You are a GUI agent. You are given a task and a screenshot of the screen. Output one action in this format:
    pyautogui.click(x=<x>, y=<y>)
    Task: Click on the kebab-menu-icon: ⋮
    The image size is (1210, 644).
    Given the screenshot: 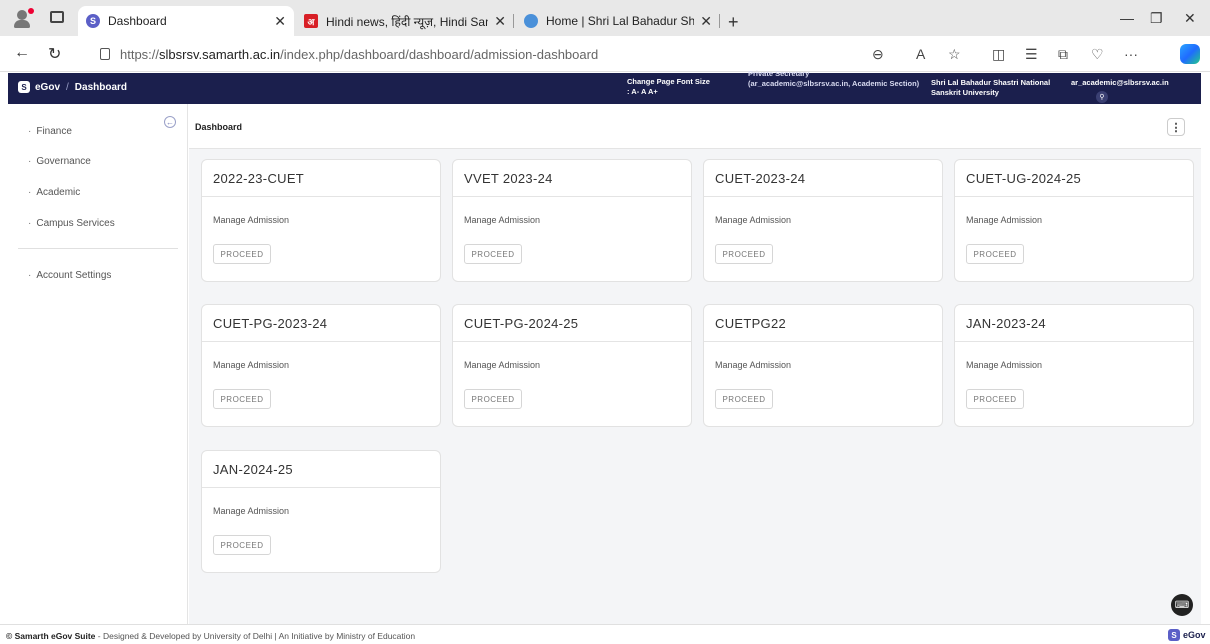 What is the action you would take?
    pyautogui.click(x=1176, y=127)
    